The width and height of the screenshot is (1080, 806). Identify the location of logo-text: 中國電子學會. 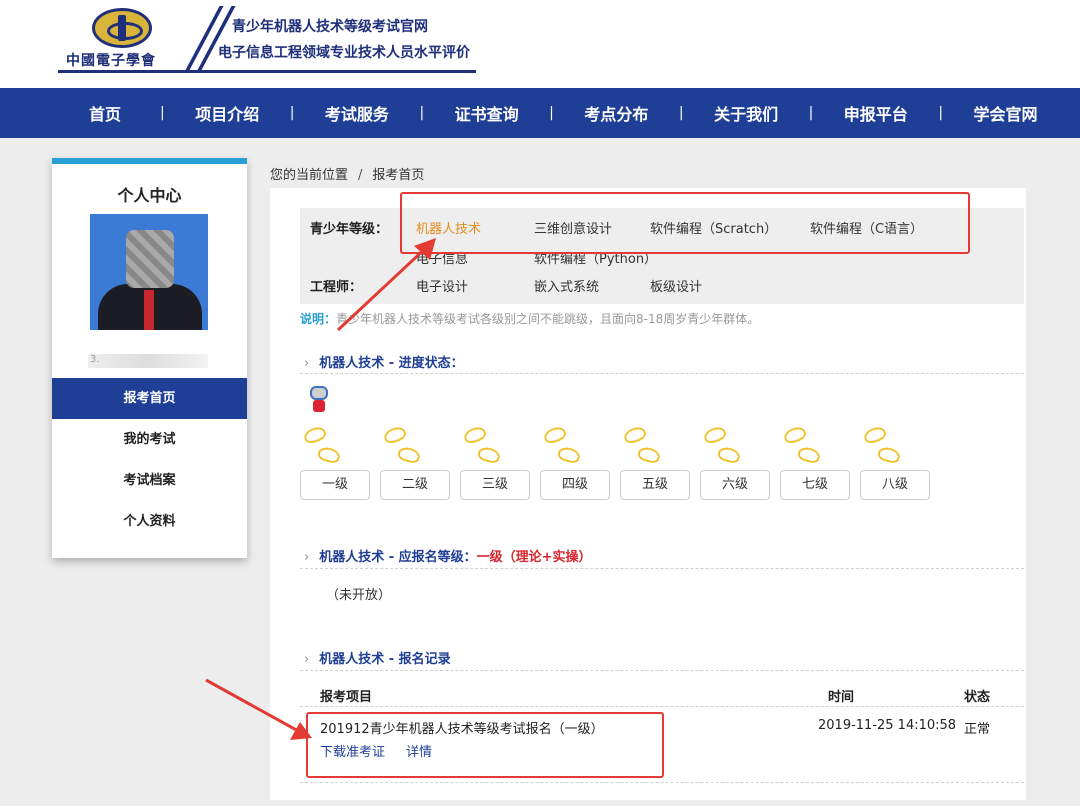
(111, 61).